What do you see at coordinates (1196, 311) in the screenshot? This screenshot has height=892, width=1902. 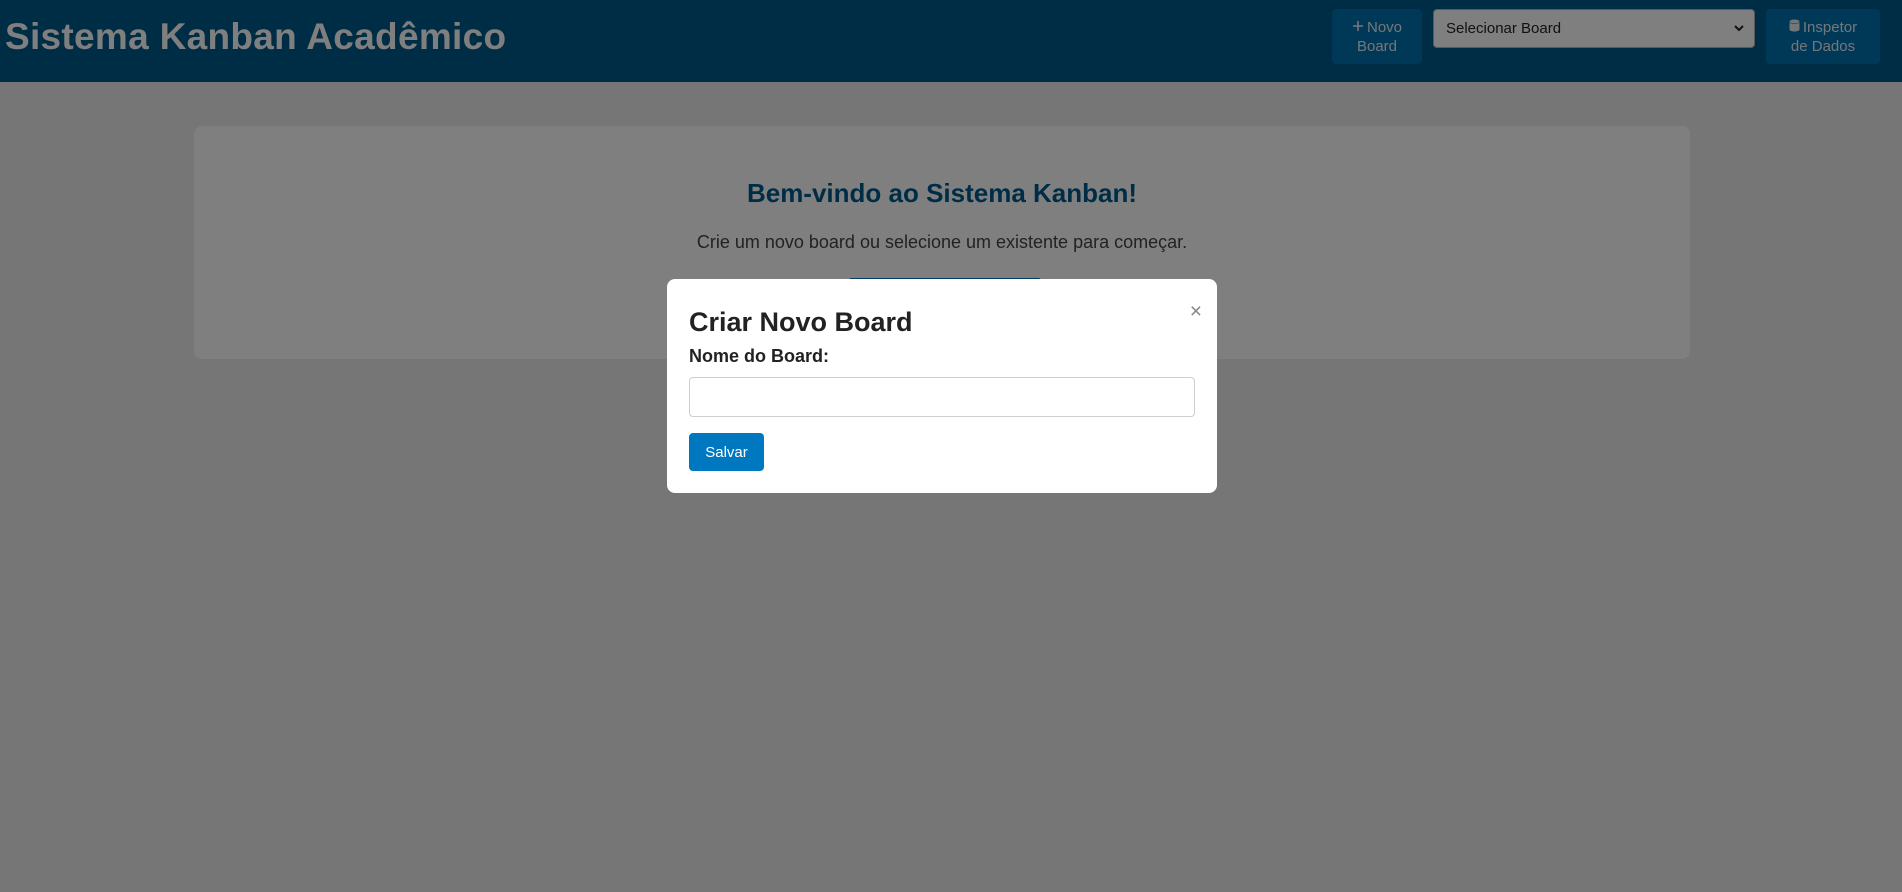 I see `close-icon: ×` at bounding box center [1196, 311].